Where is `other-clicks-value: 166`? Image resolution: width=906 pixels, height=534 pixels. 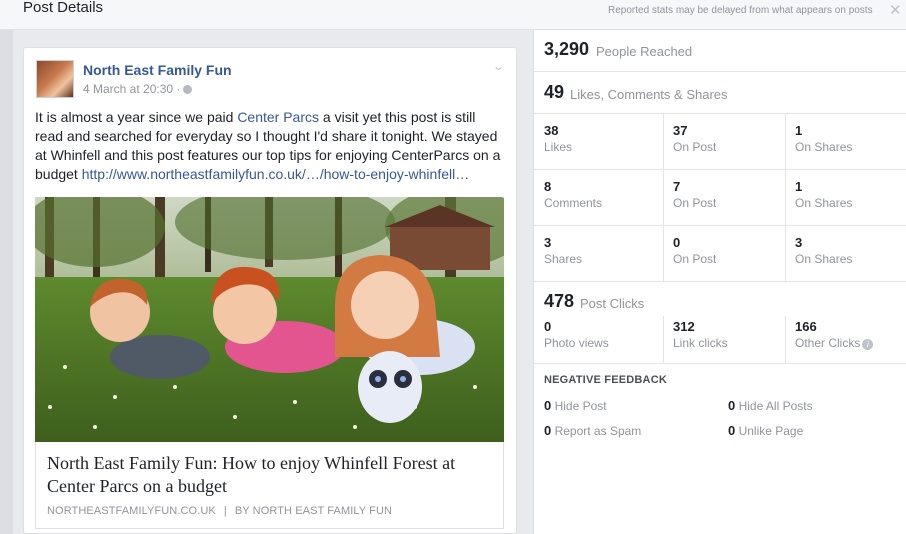
other-clicks-value: 166 is located at coordinates (806, 326).